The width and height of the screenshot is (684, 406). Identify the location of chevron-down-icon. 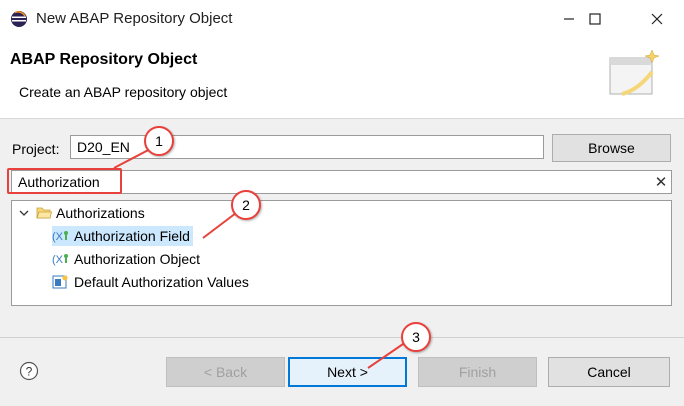
(24, 213).